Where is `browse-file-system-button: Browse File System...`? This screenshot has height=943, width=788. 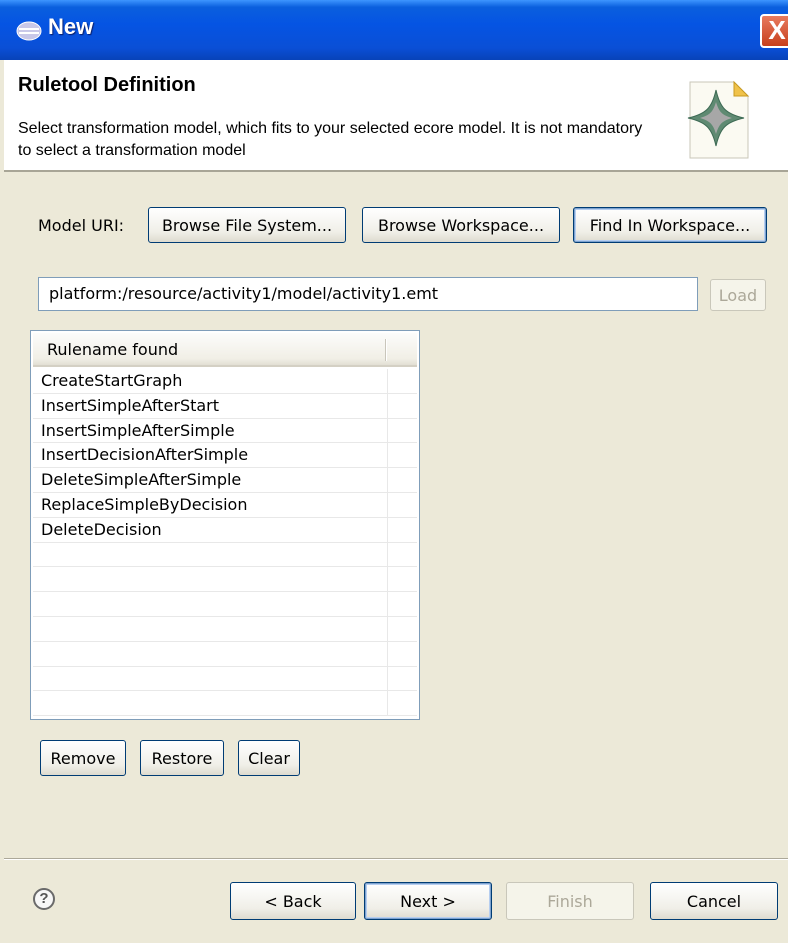
browse-file-system-button: Browse File System... is located at coordinates (247, 225).